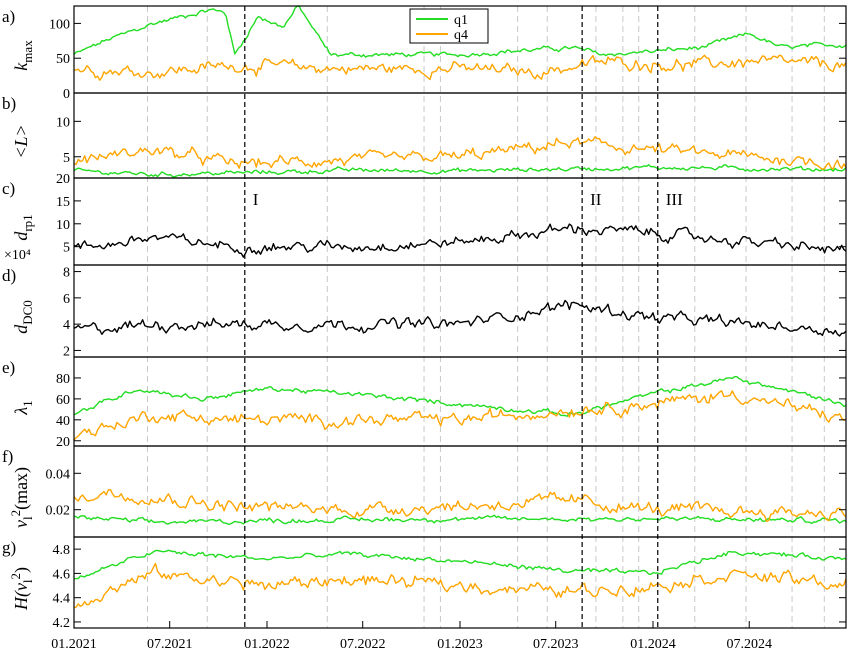 The width and height of the screenshot is (850, 653). Describe the element at coordinates (63, 400) in the screenshot. I see `y-tick-label: 60` at that location.